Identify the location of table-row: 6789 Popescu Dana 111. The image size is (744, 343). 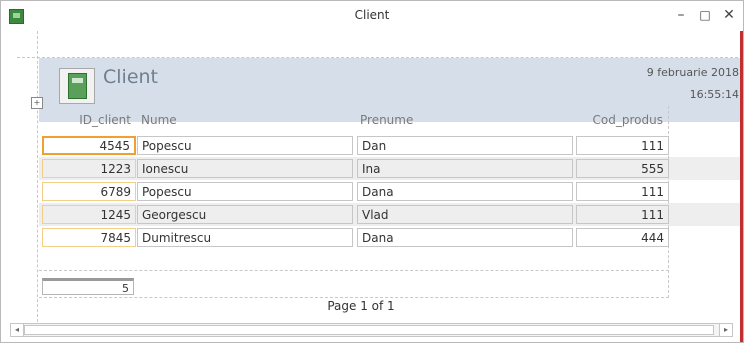
(391, 191).